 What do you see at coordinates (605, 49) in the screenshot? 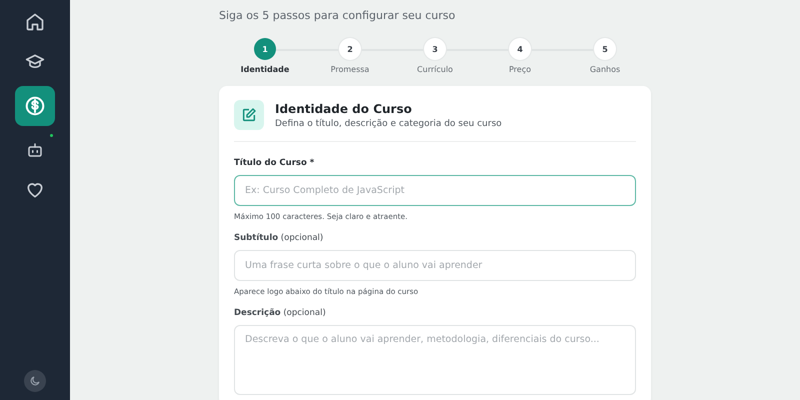
I see `step-circle: 5` at bounding box center [605, 49].